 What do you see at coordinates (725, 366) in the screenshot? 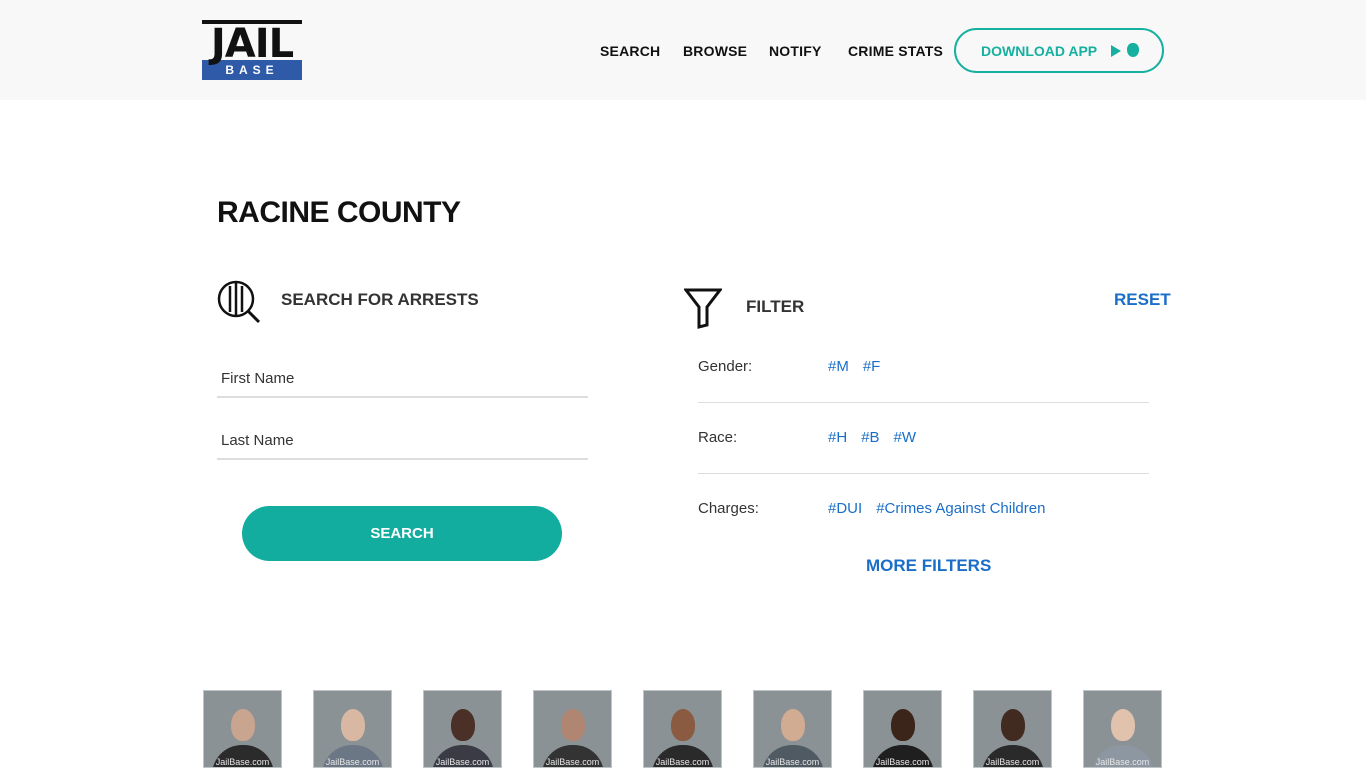
I see `filter-label-gender: Gender:` at bounding box center [725, 366].